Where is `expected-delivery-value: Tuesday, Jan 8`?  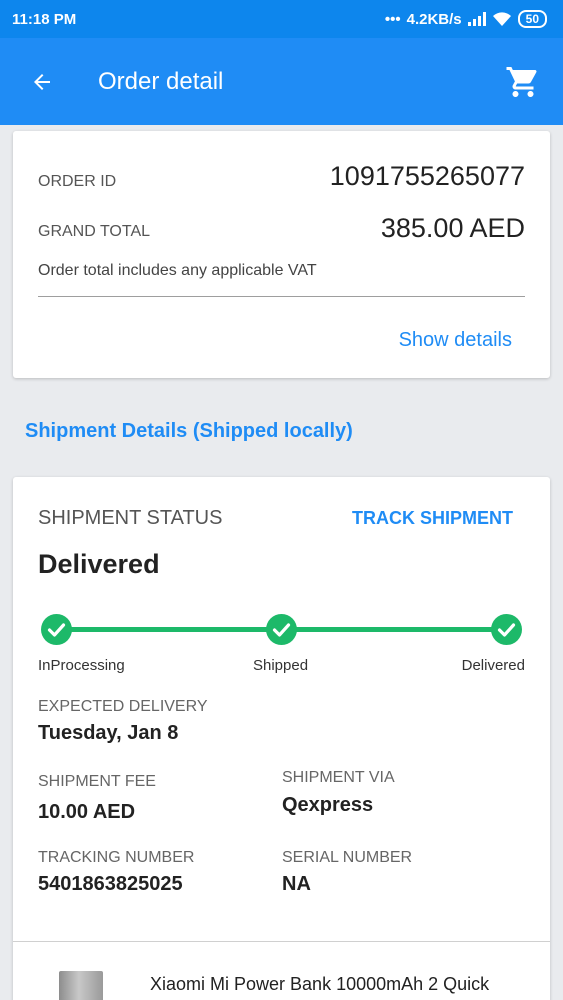 expected-delivery-value: Tuesday, Jan 8 is located at coordinates (108, 733).